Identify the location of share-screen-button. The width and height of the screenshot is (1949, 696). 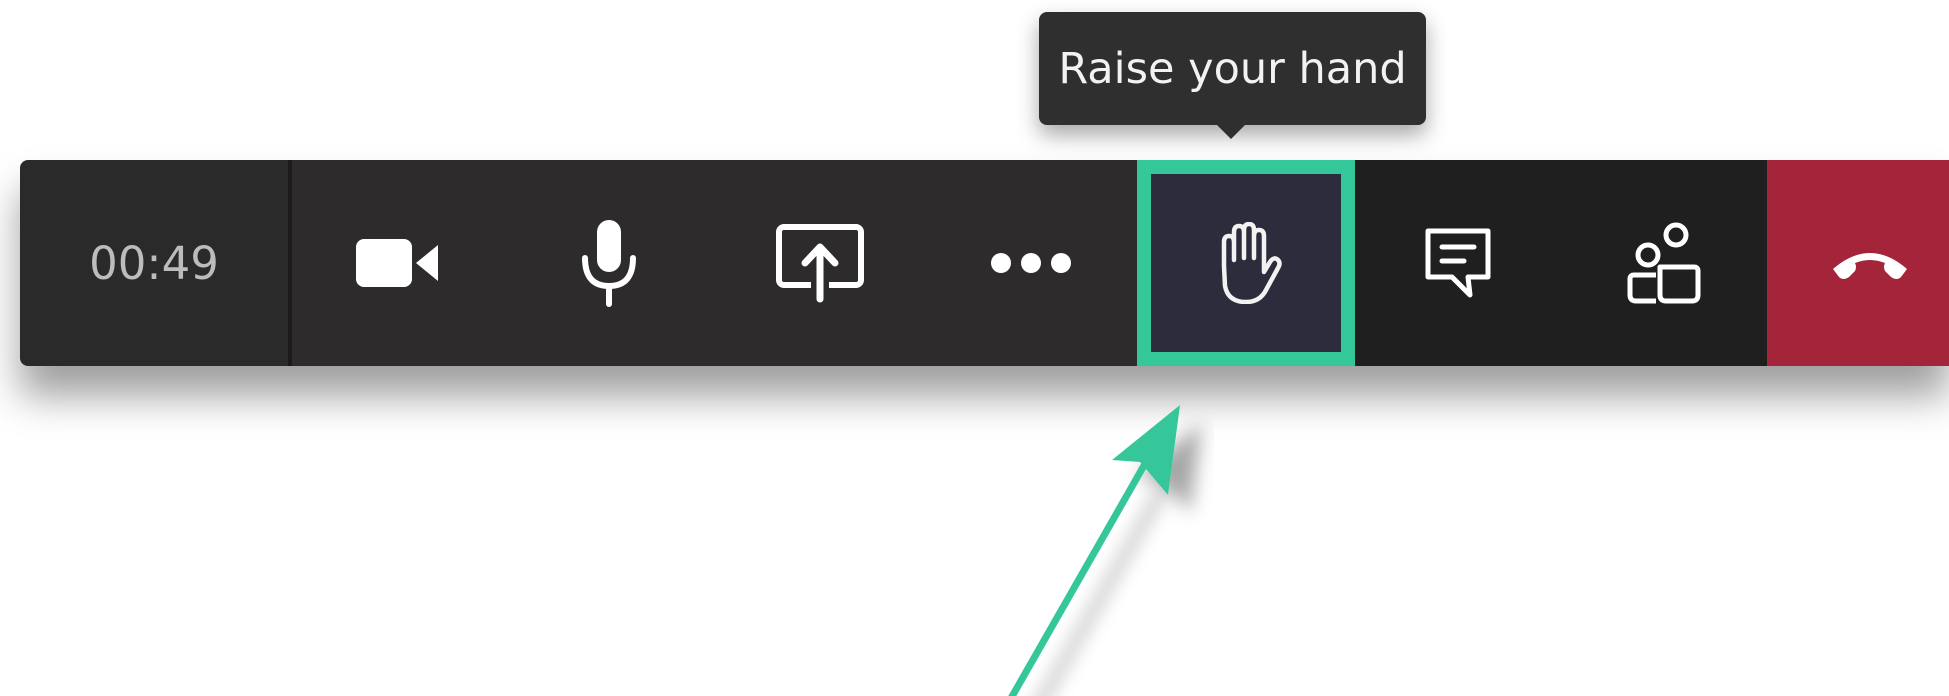
(819, 263).